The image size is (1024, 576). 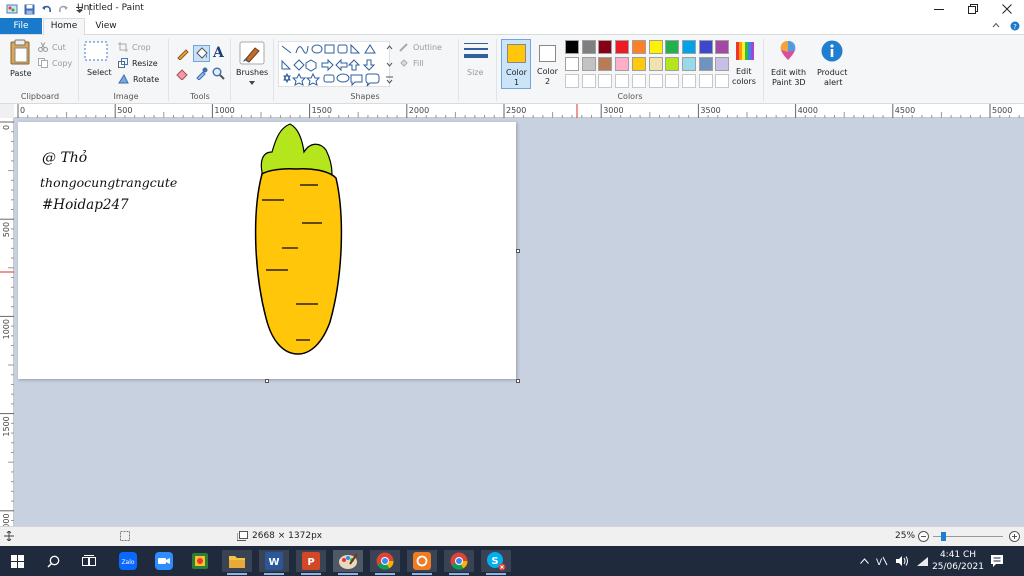 What do you see at coordinates (997, 561) in the screenshot?
I see `notifications-button` at bounding box center [997, 561].